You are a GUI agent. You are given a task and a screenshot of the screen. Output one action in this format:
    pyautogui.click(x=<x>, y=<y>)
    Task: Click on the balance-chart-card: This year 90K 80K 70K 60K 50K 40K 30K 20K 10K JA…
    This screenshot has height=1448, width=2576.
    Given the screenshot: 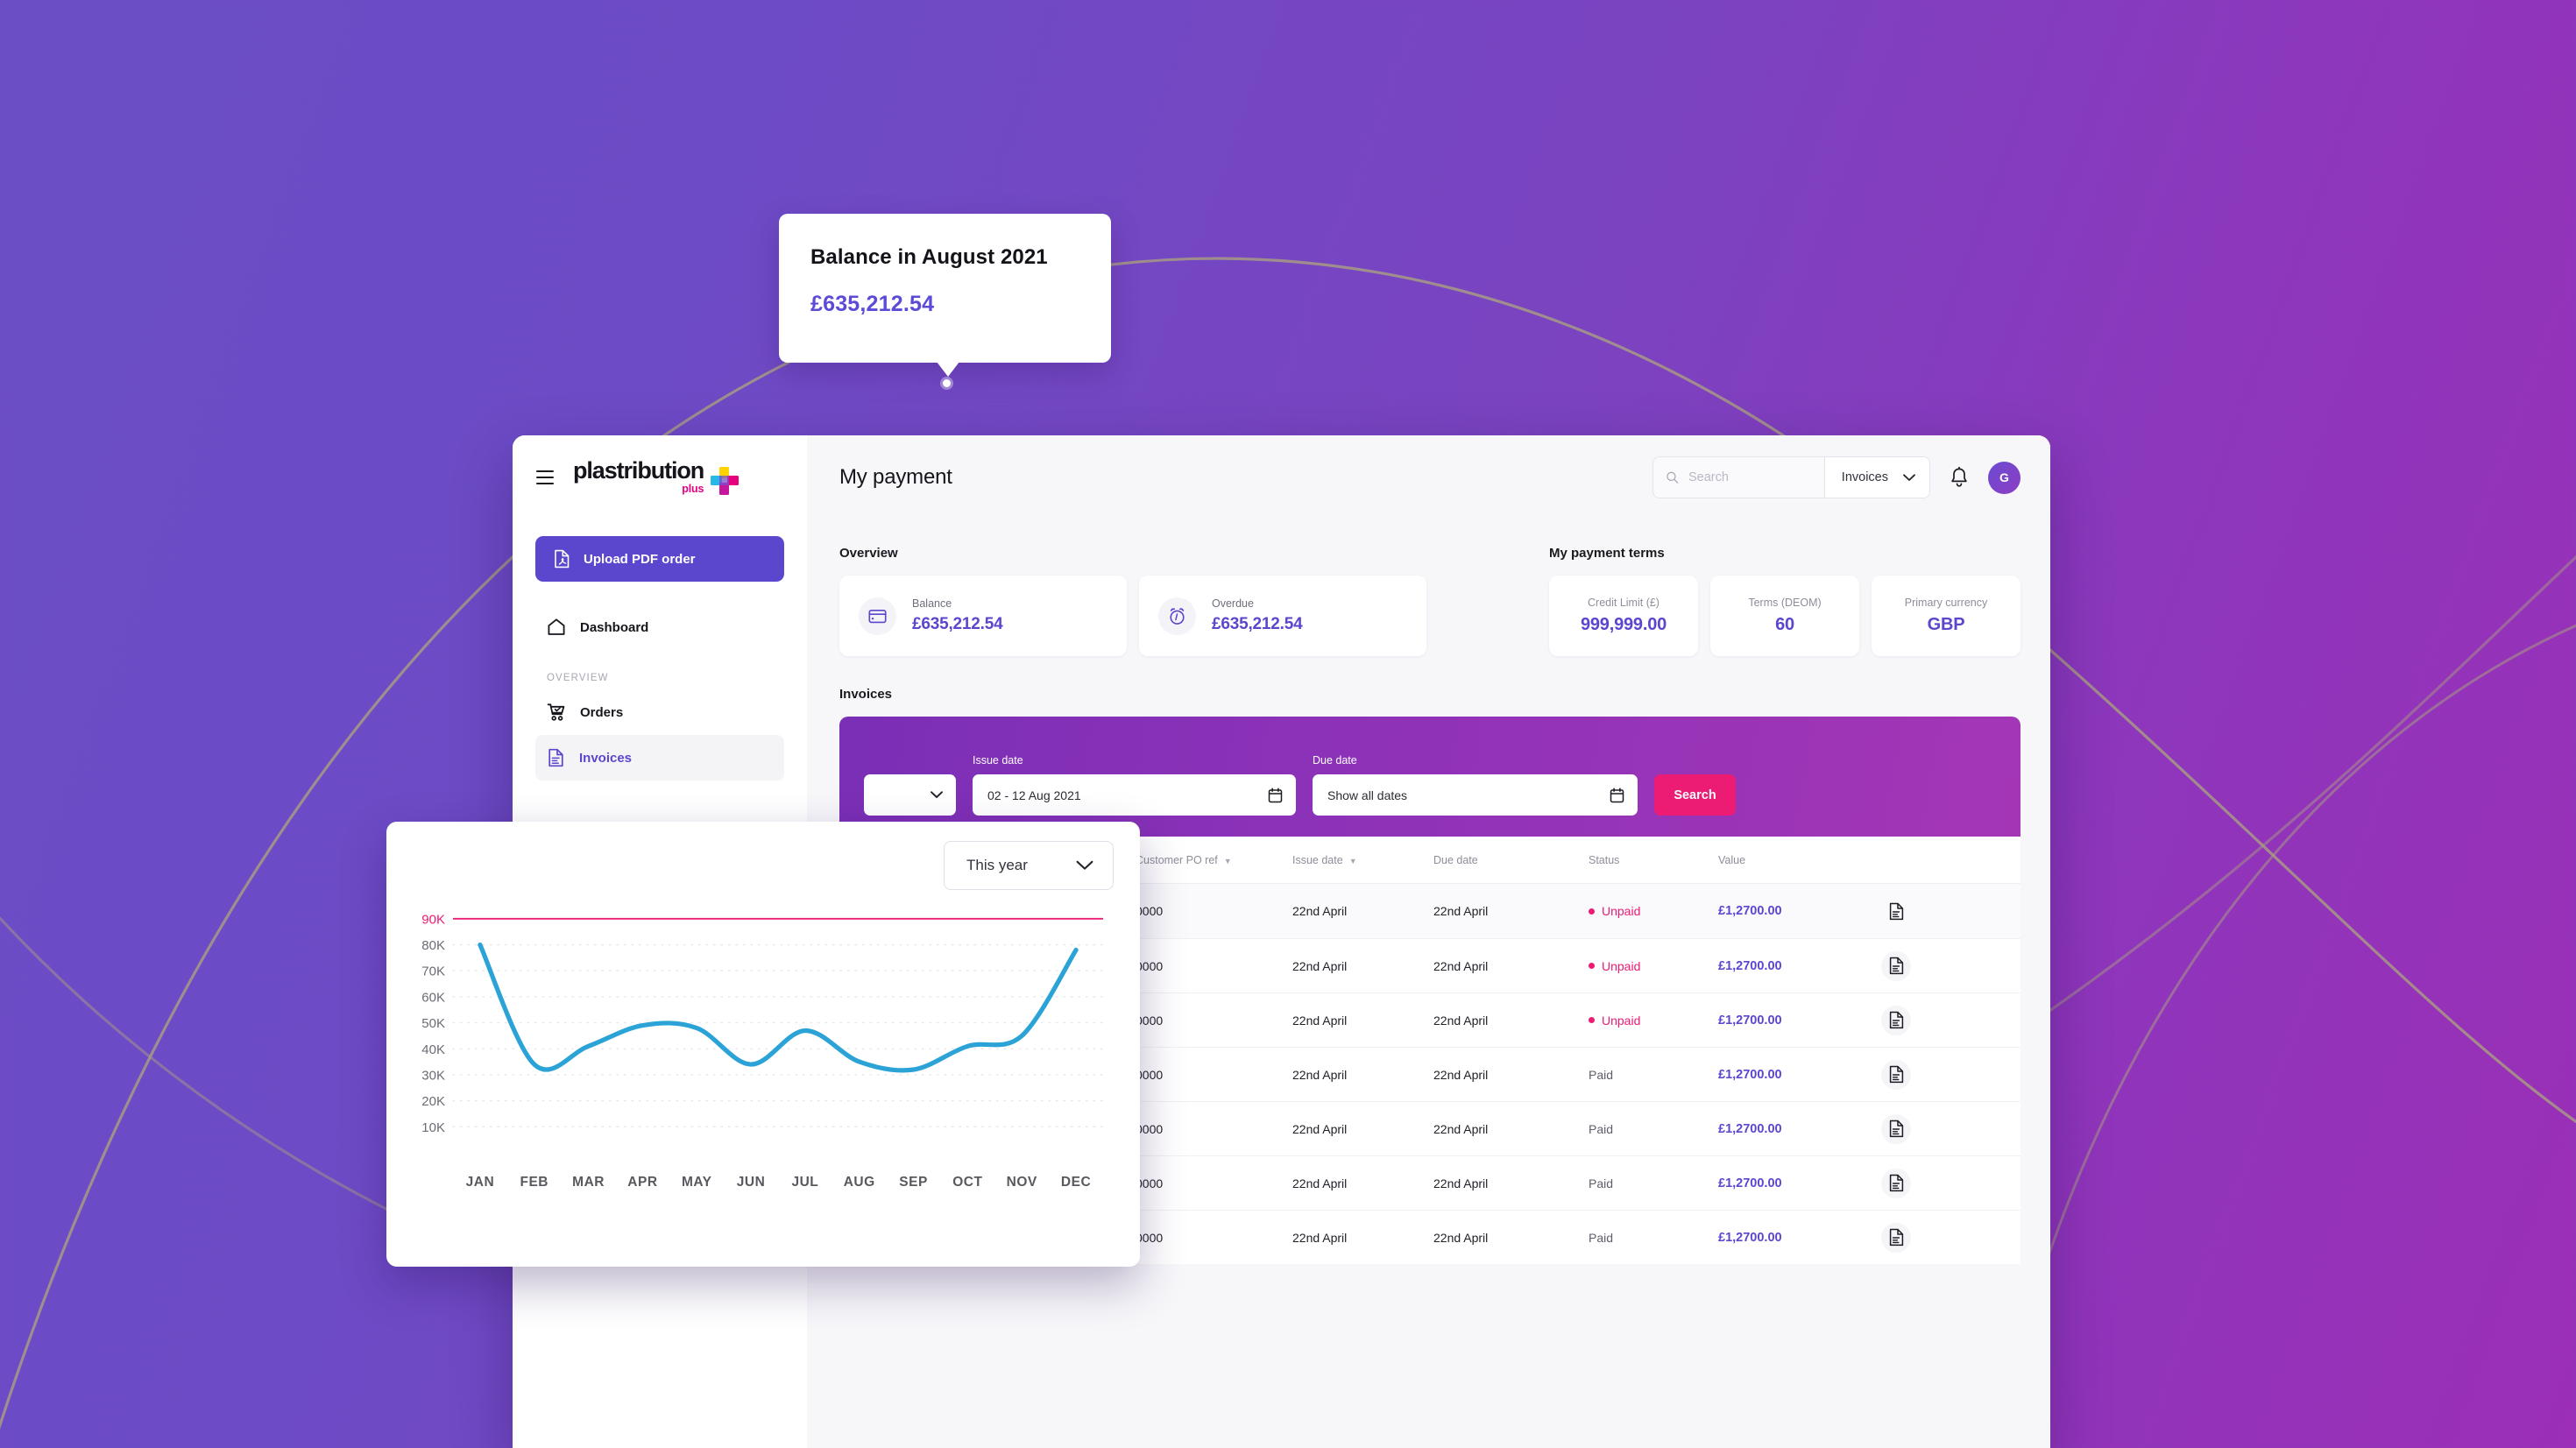 What is the action you would take?
    pyautogui.click(x=763, y=1044)
    